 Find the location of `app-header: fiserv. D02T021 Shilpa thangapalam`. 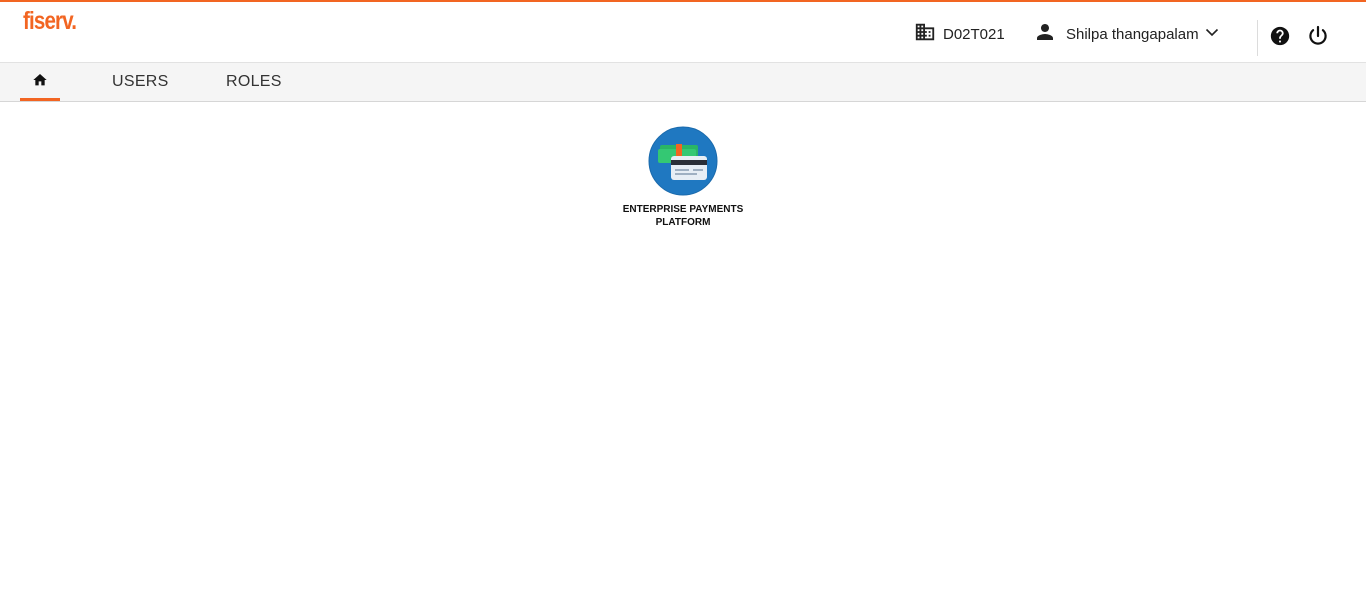

app-header: fiserv. D02T021 Shilpa thangapalam is located at coordinates (683, 32).